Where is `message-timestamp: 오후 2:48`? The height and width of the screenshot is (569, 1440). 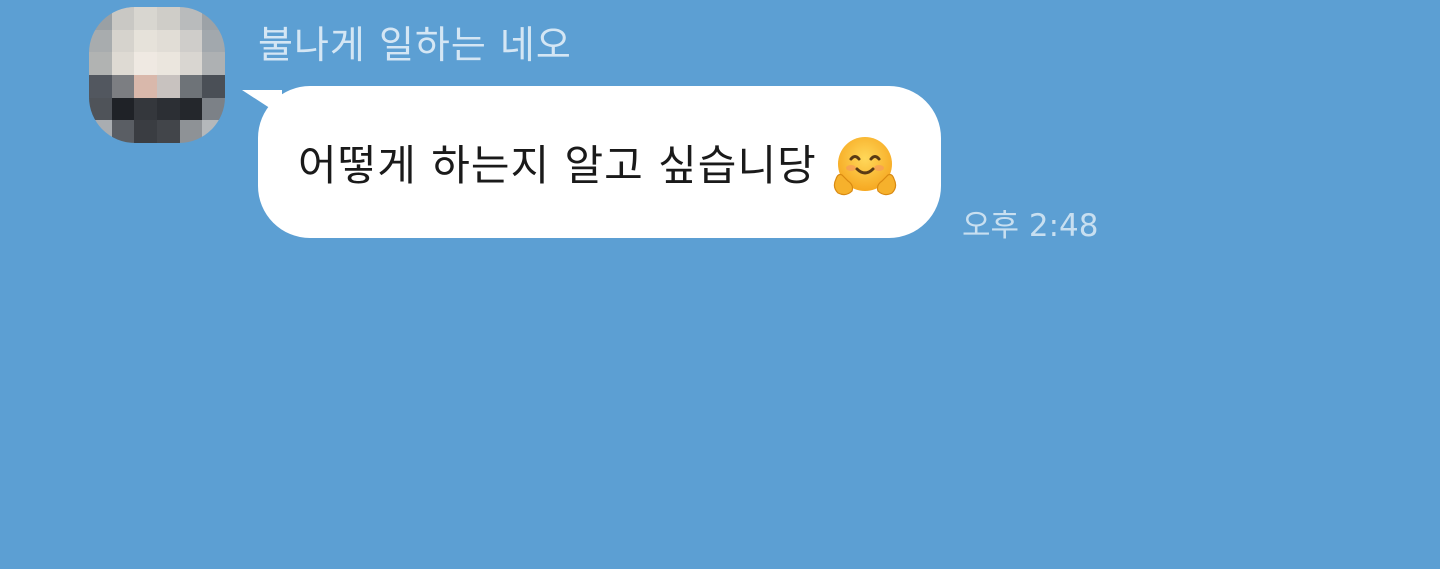 message-timestamp: 오후 2:48 is located at coordinates (1030, 226).